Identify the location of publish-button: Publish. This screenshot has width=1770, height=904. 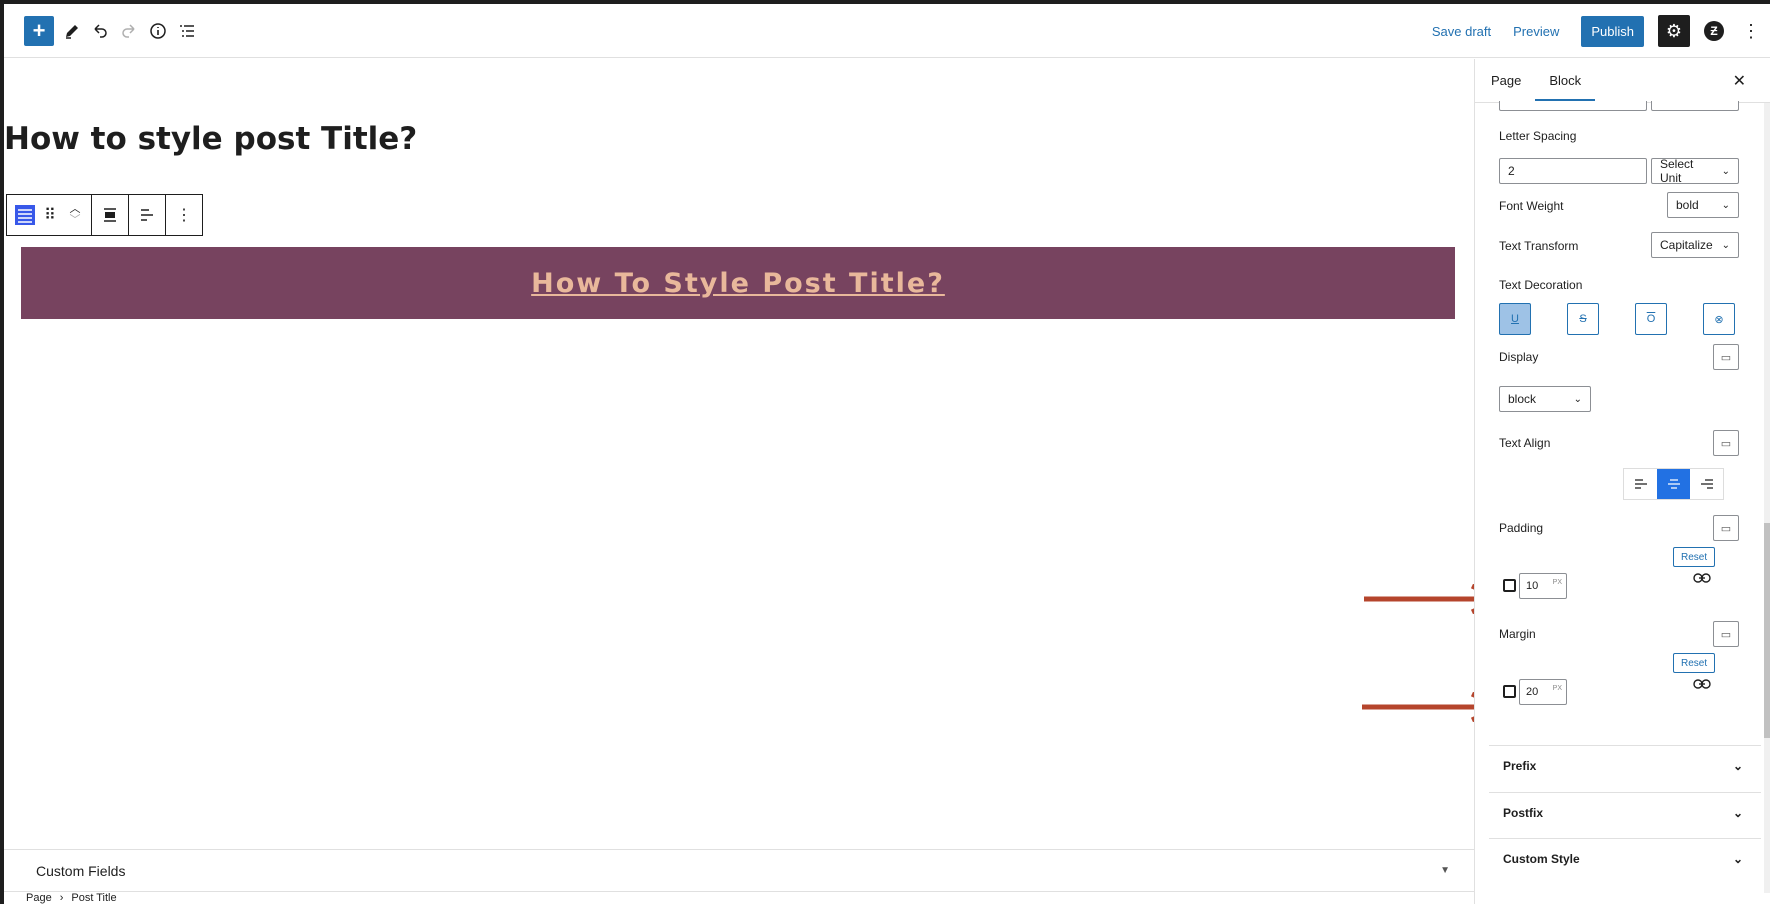
(1612, 31).